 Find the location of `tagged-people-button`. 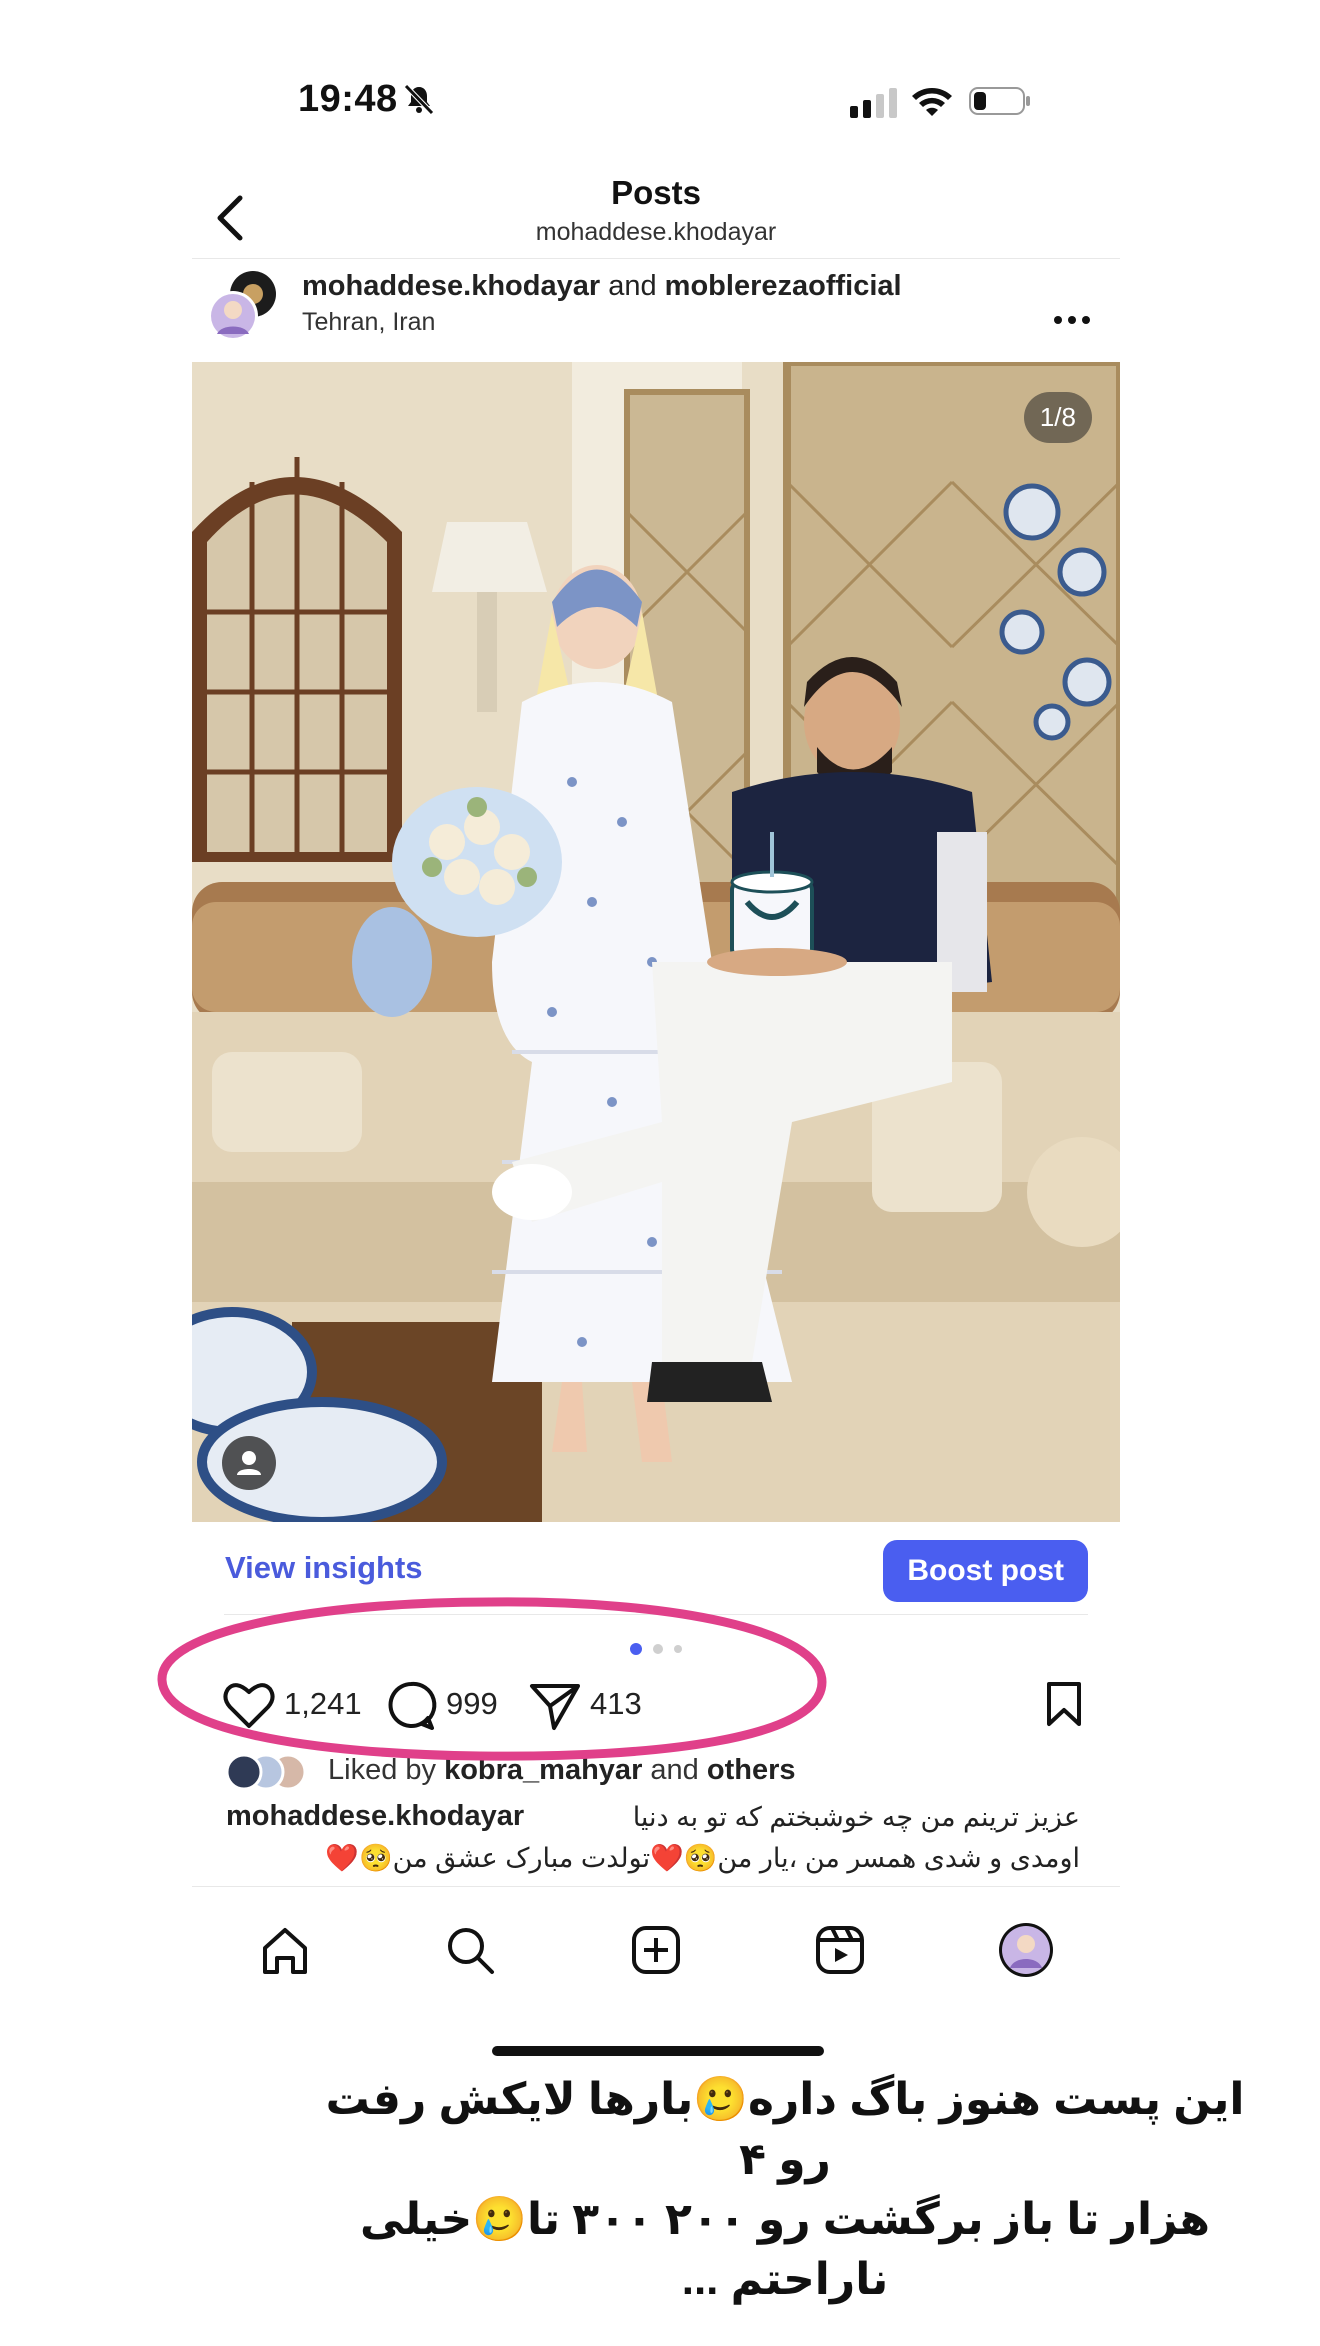

tagged-people-button is located at coordinates (249, 1463).